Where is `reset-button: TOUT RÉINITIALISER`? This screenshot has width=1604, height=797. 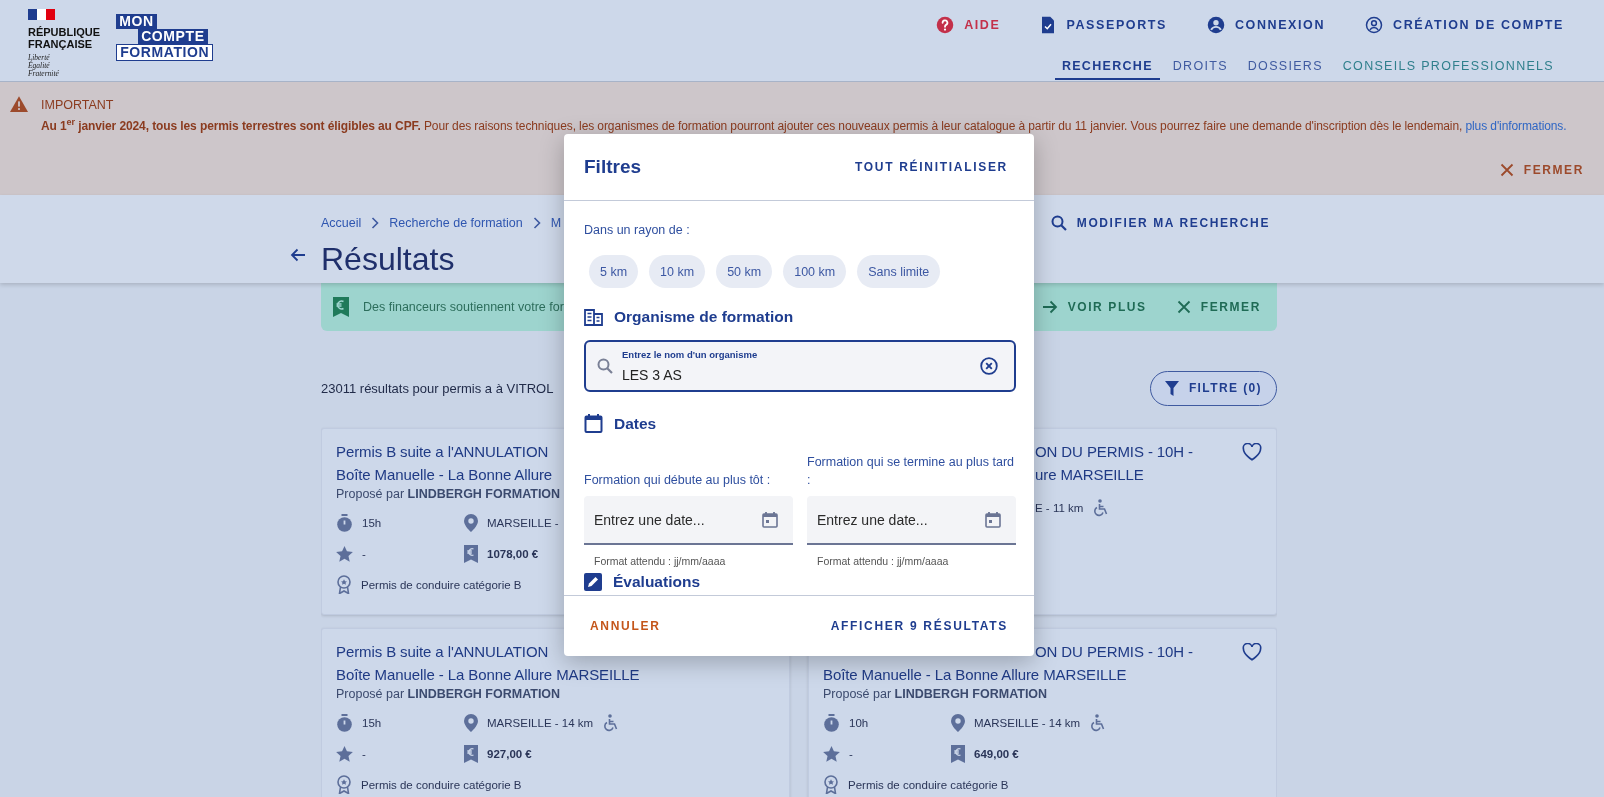
reset-button: TOUT RÉINITIALISER is located at coordinates (931, 167).